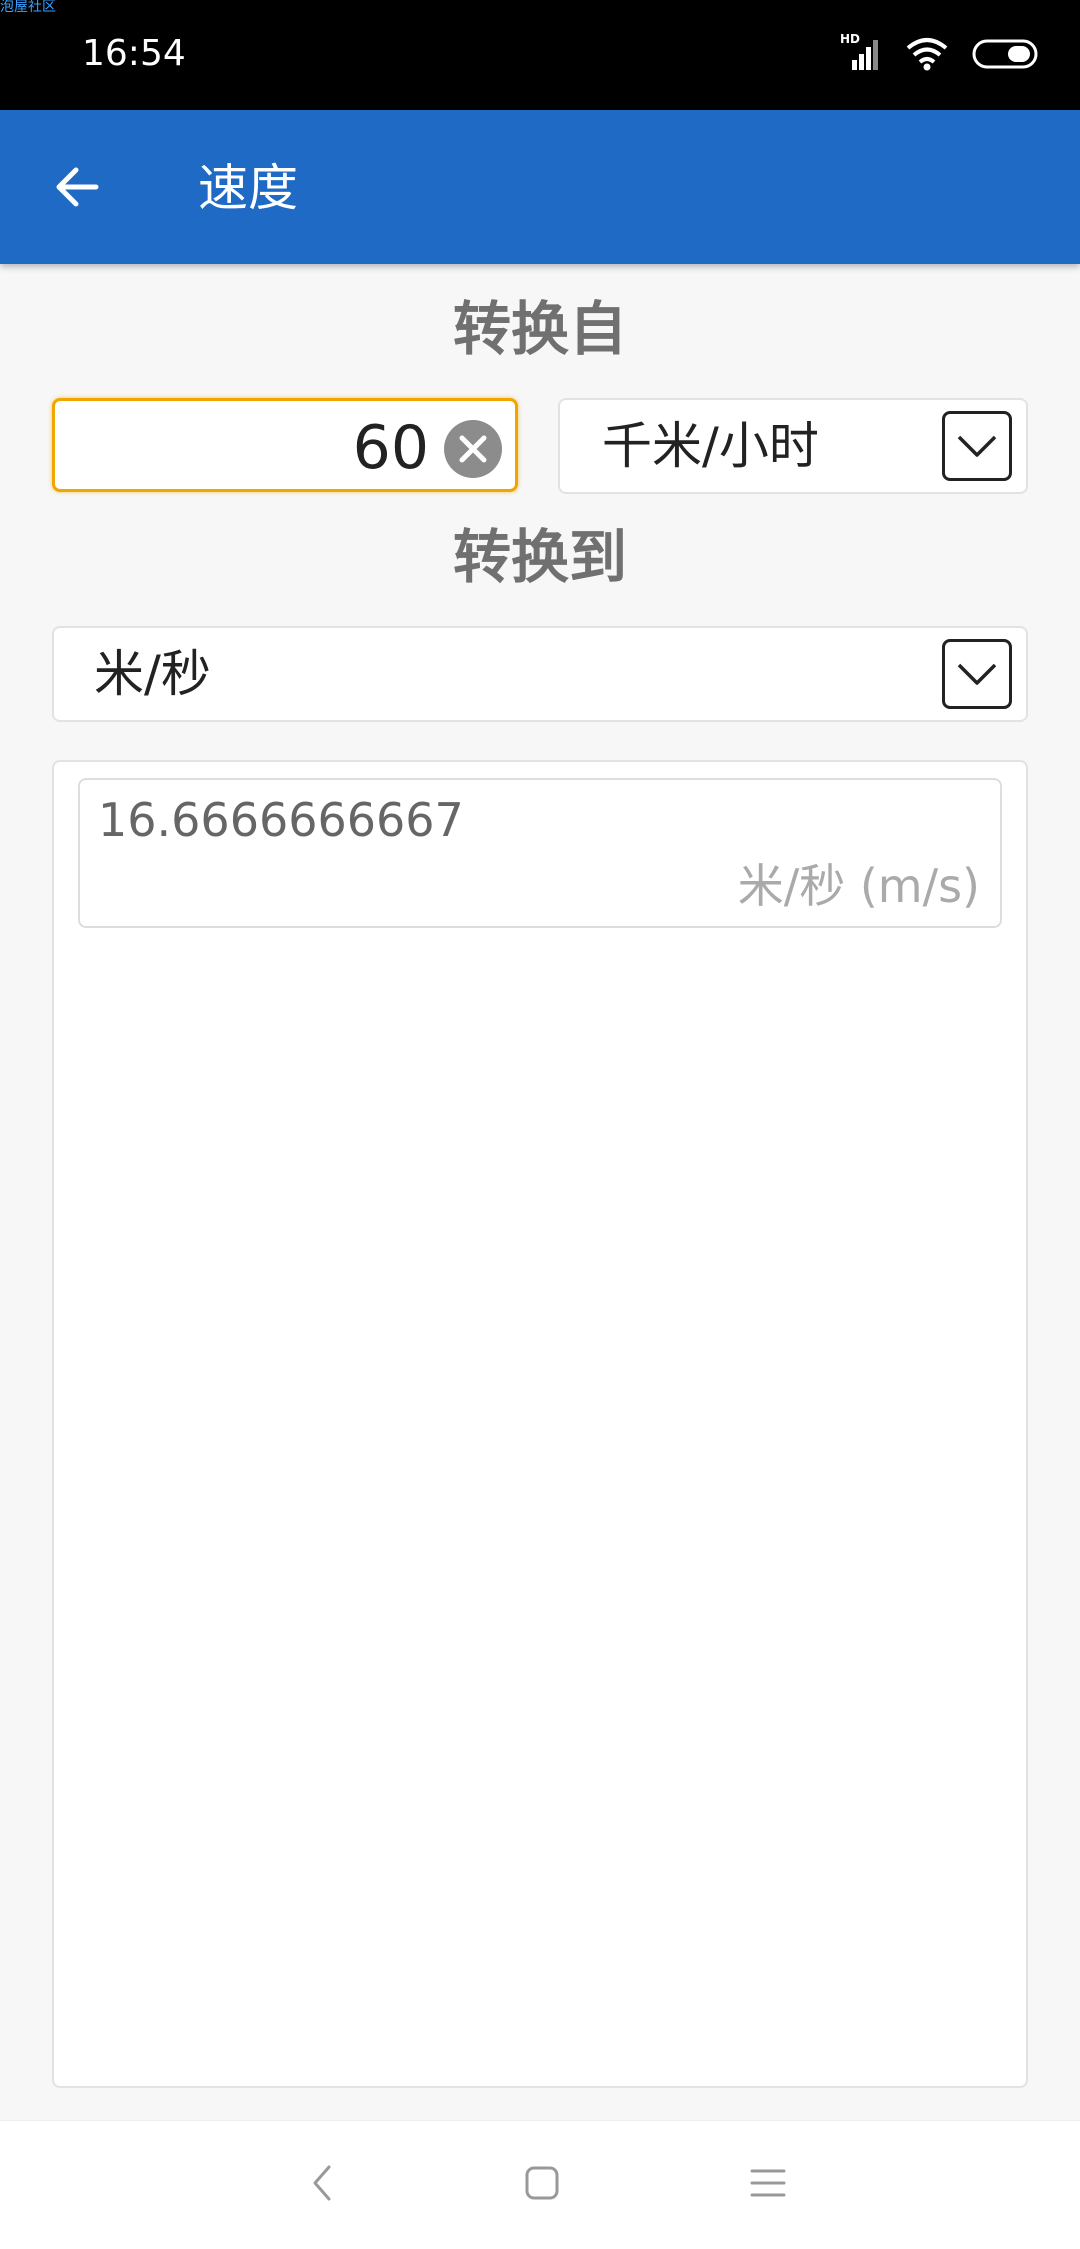 The height and width of the screenshot is (2249, 1080). I want to click on nav-home-icon, so click(542, 2183).